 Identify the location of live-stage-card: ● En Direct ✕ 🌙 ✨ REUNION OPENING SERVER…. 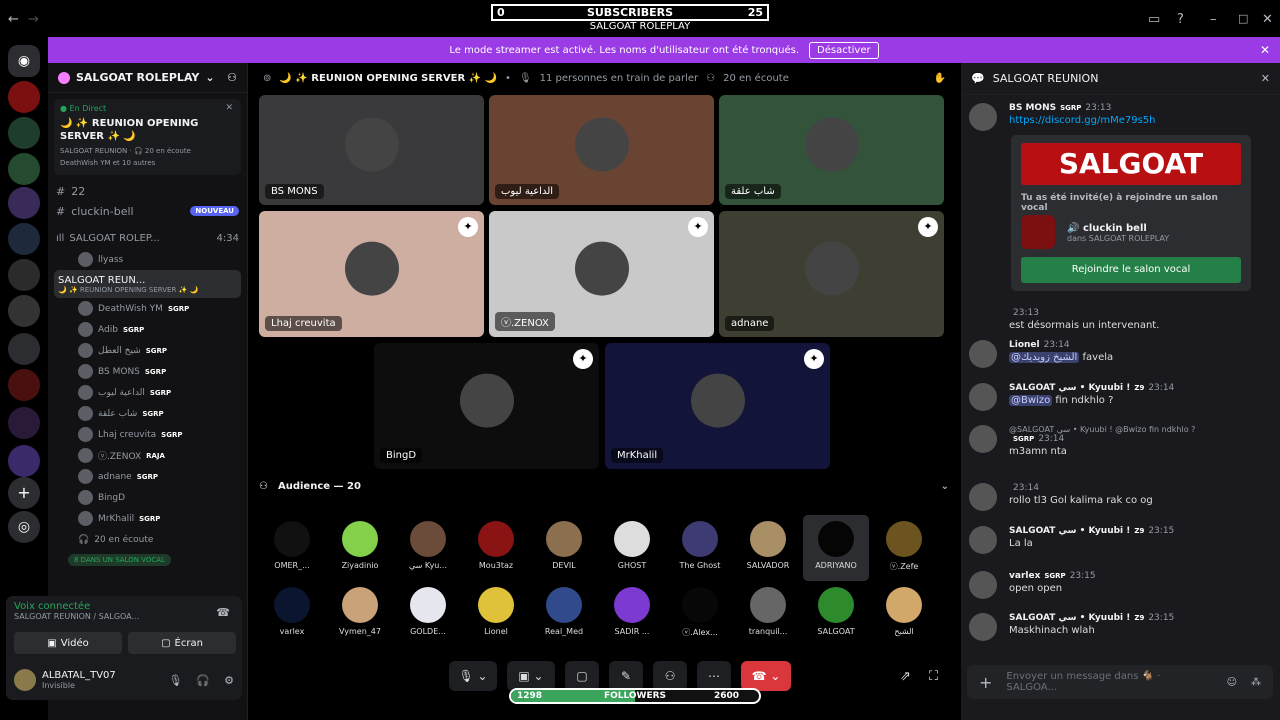
(147, 137).